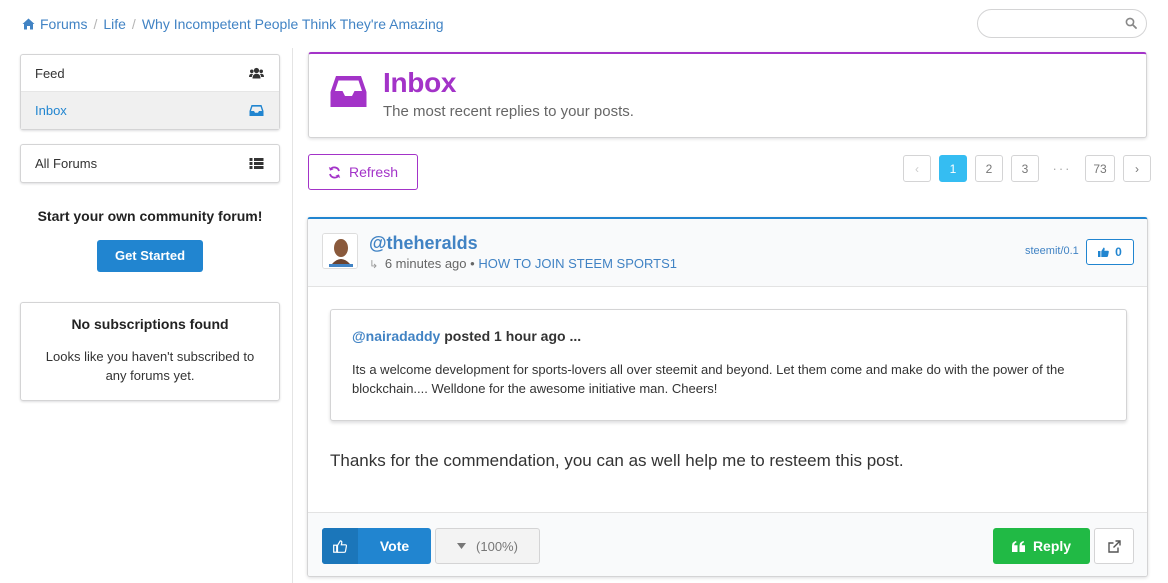 The height and width of the screenshot is (583, 1168). Describe the element at coordinates (150, 324) in the screenshot. I see `no-subscriptions-title: No subscriptions found` at that location.